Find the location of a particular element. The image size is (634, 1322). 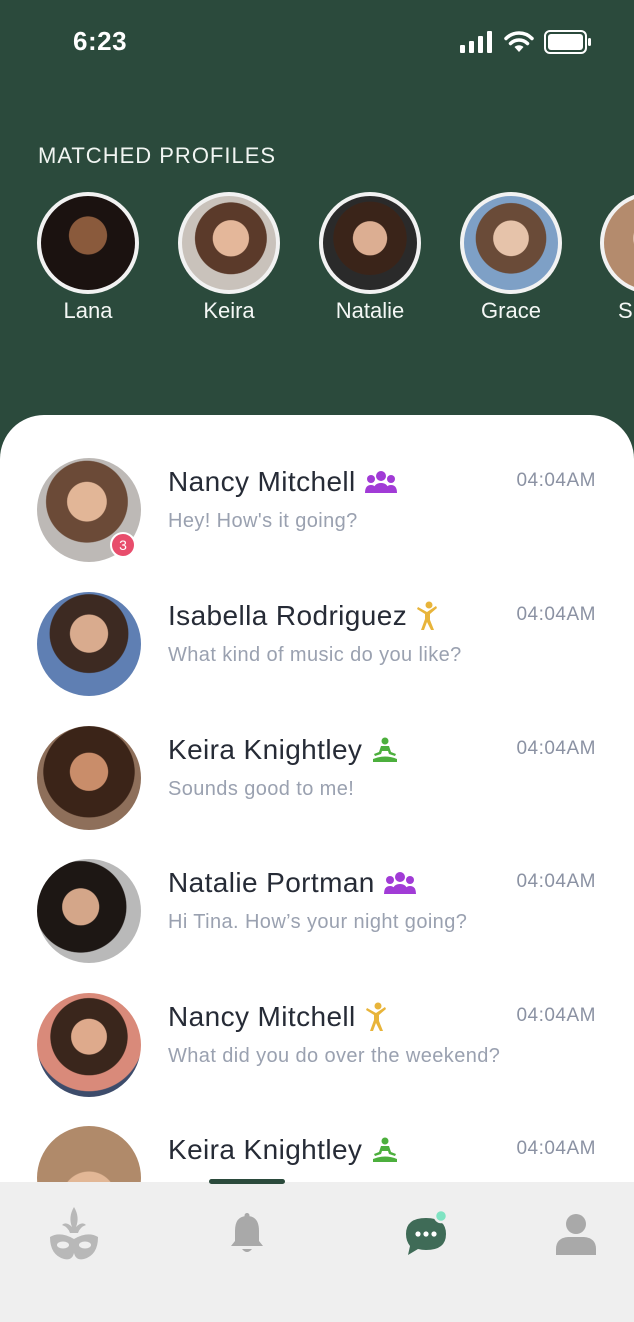

chat-name: Isabella Rodriguez is located at coordinates (304, 616).